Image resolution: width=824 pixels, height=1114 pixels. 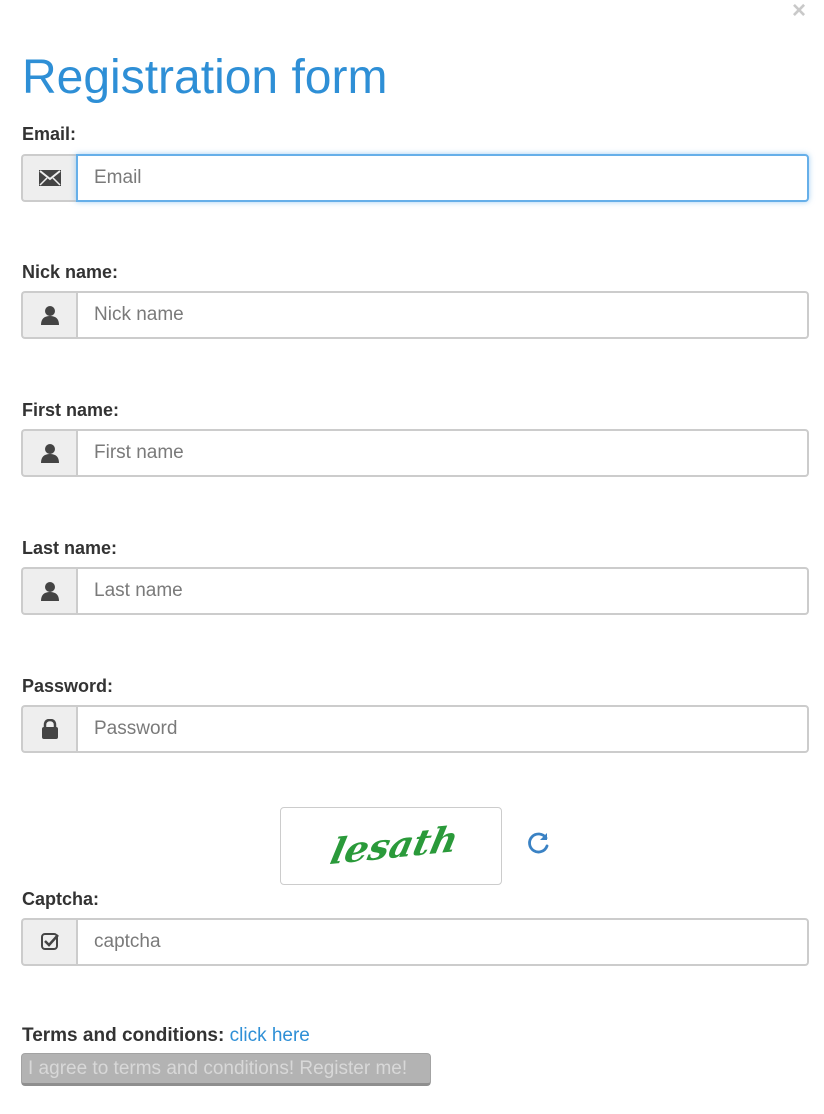 I want to click on email-label: Email:, so click(x=49, y=134).